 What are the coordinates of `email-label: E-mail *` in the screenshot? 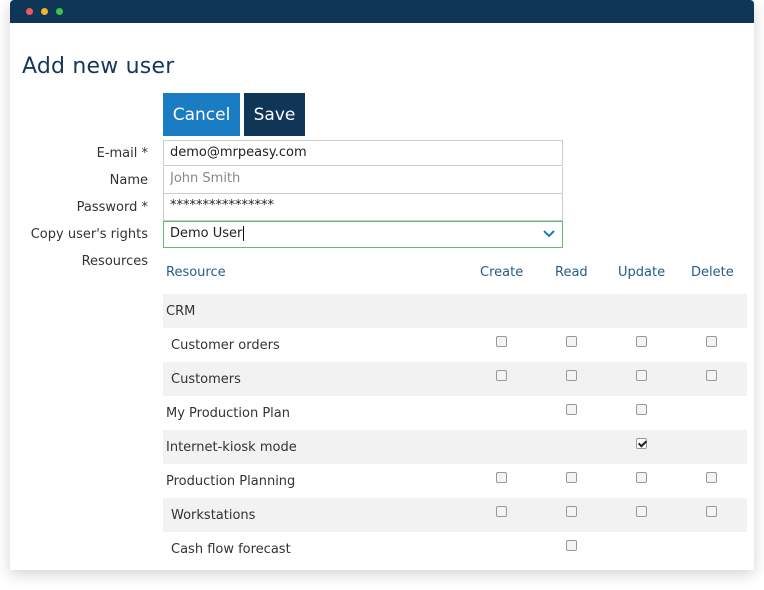 It's located at (122, 153).